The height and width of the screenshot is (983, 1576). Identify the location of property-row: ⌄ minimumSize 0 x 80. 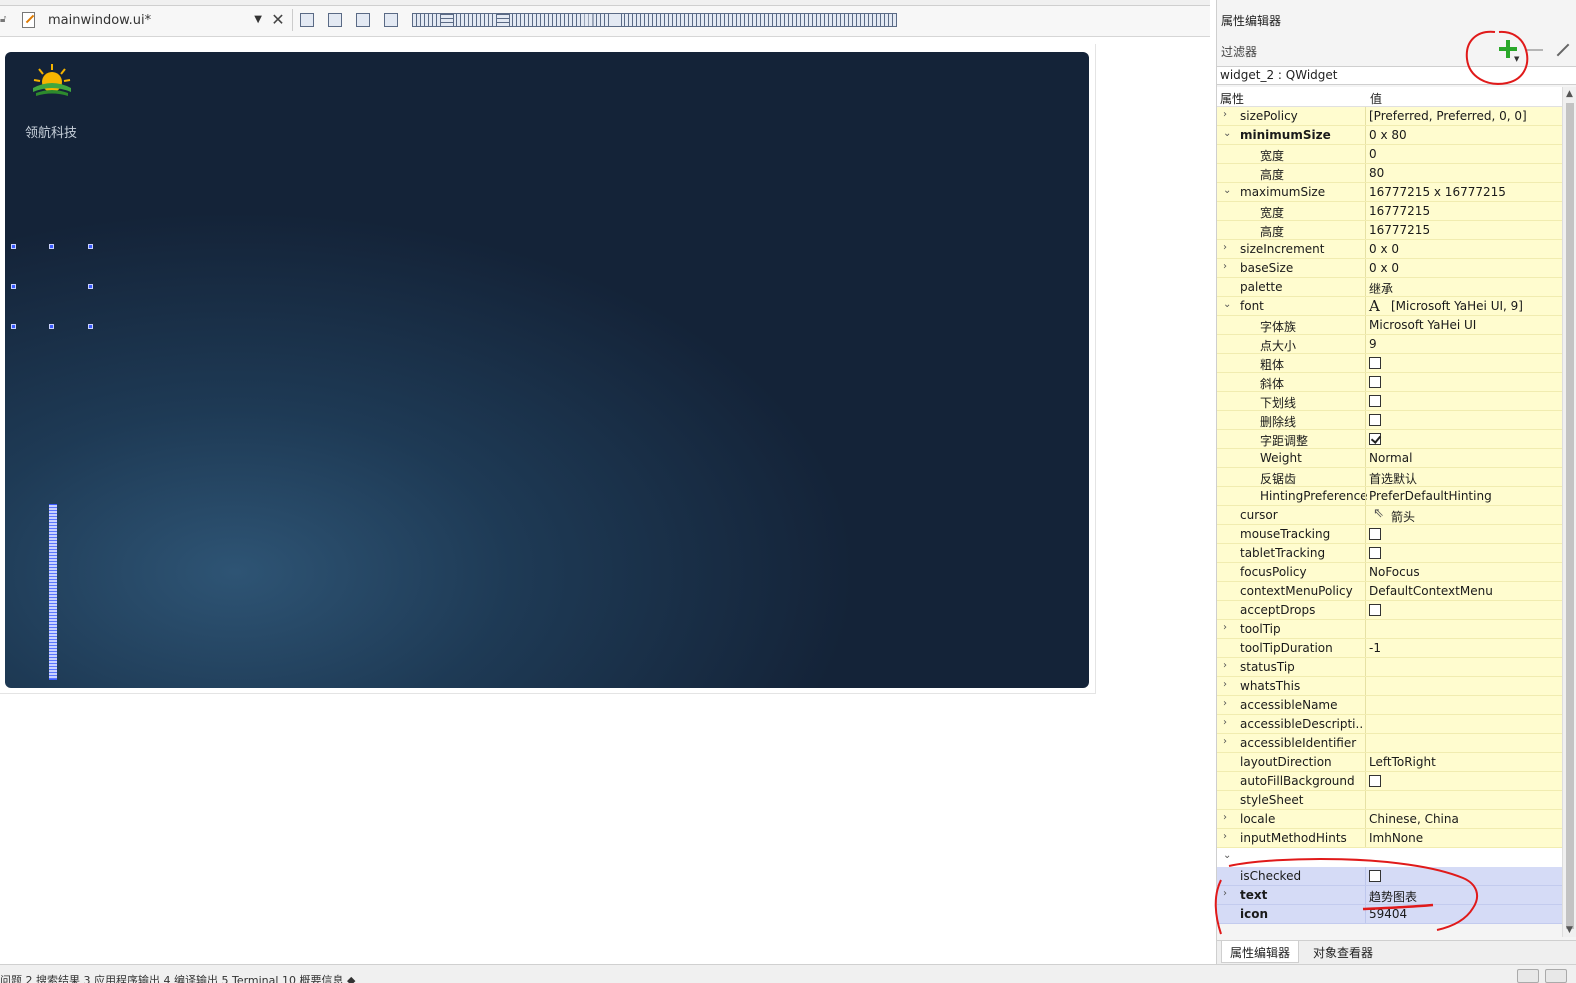
(1389, 135).